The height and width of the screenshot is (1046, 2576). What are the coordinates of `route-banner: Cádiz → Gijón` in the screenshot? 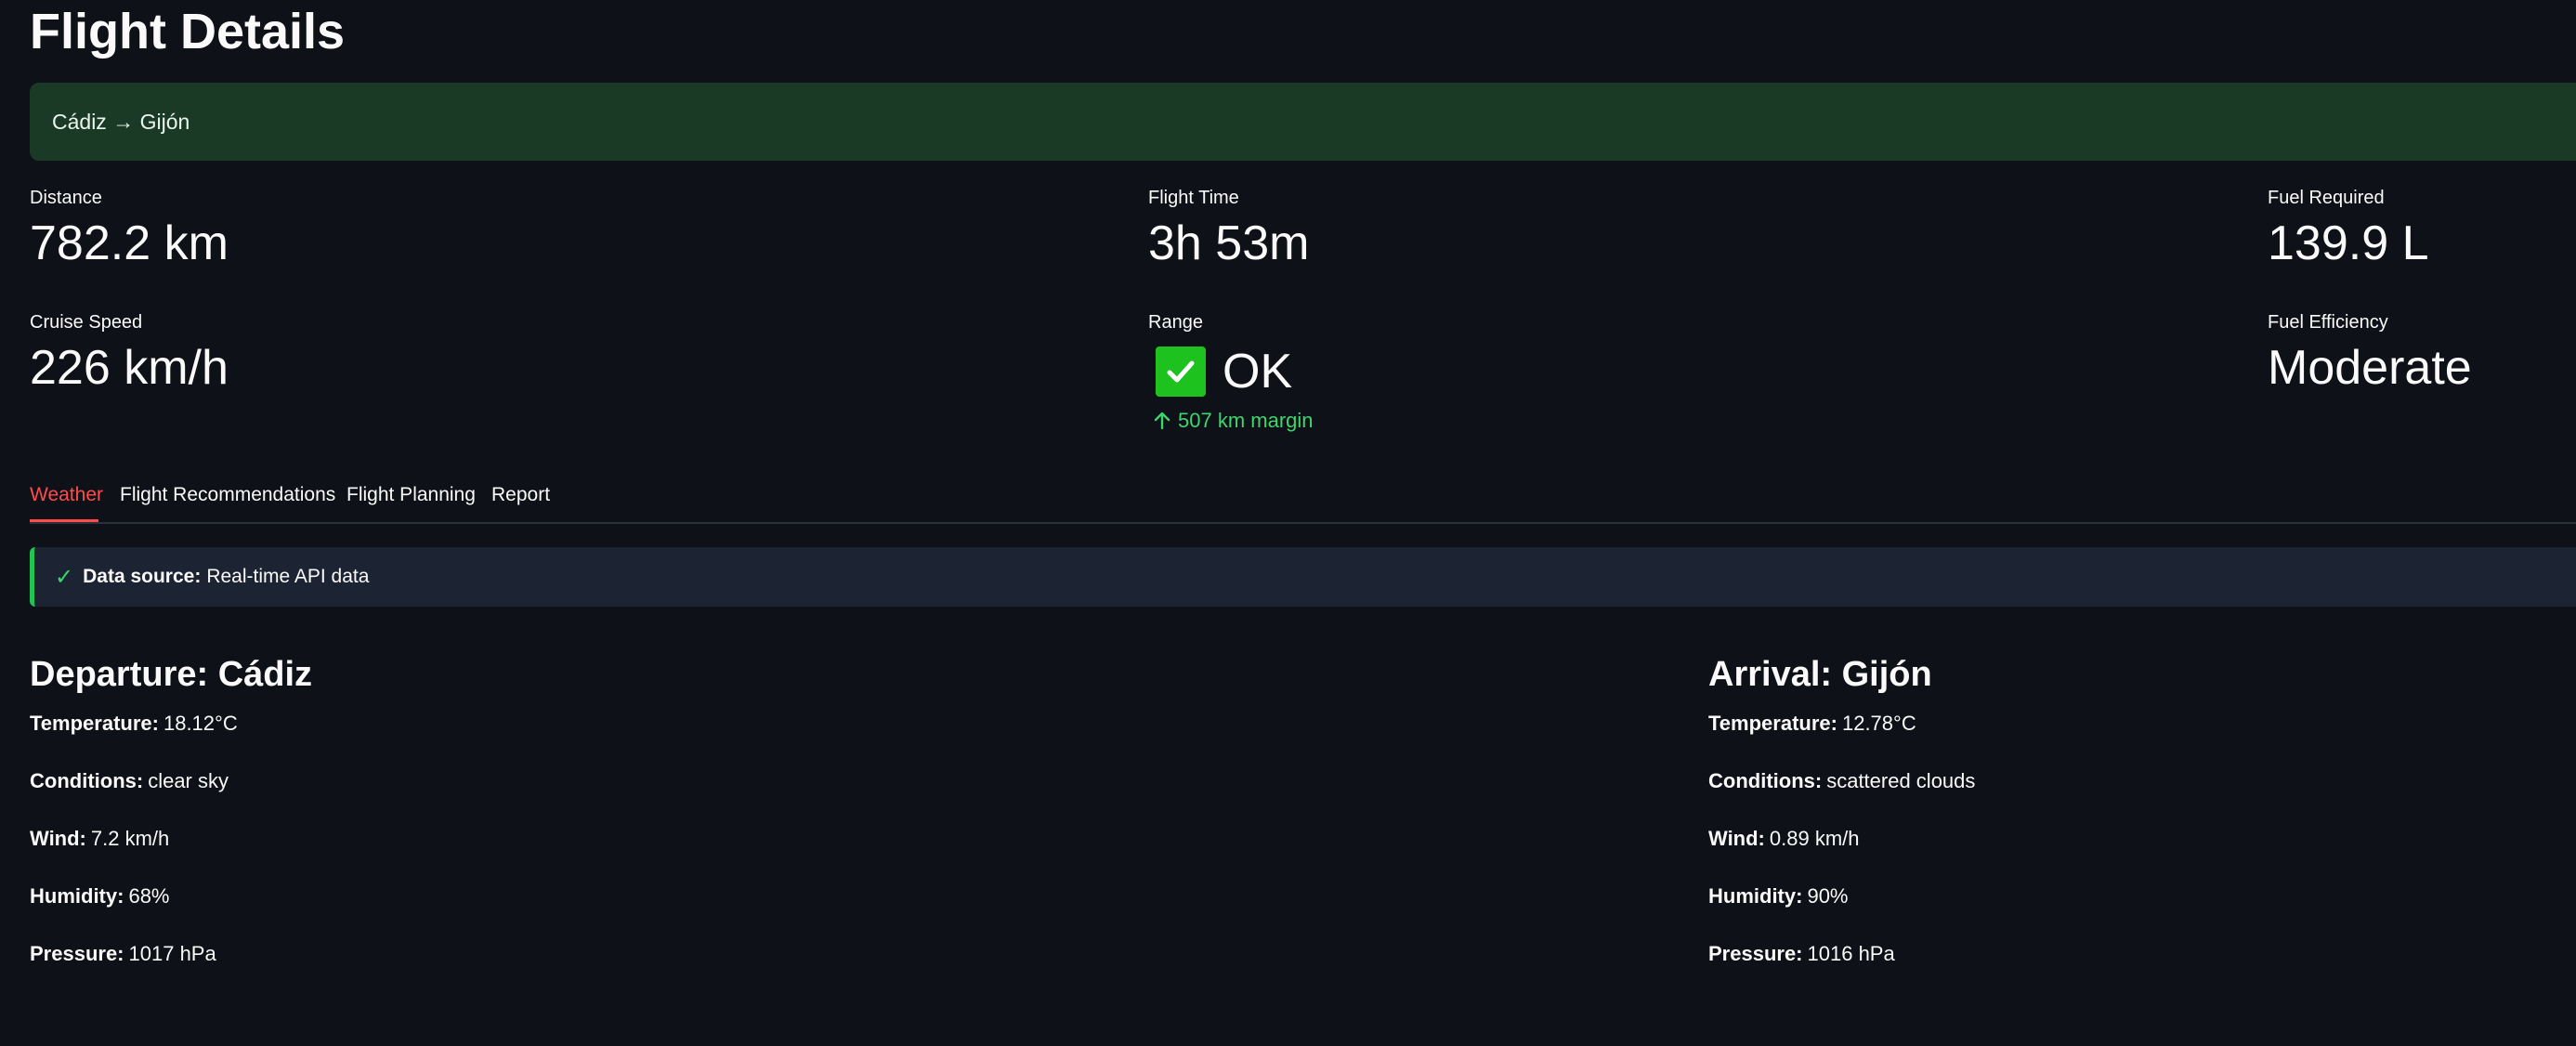 It's located at (1303, 122).